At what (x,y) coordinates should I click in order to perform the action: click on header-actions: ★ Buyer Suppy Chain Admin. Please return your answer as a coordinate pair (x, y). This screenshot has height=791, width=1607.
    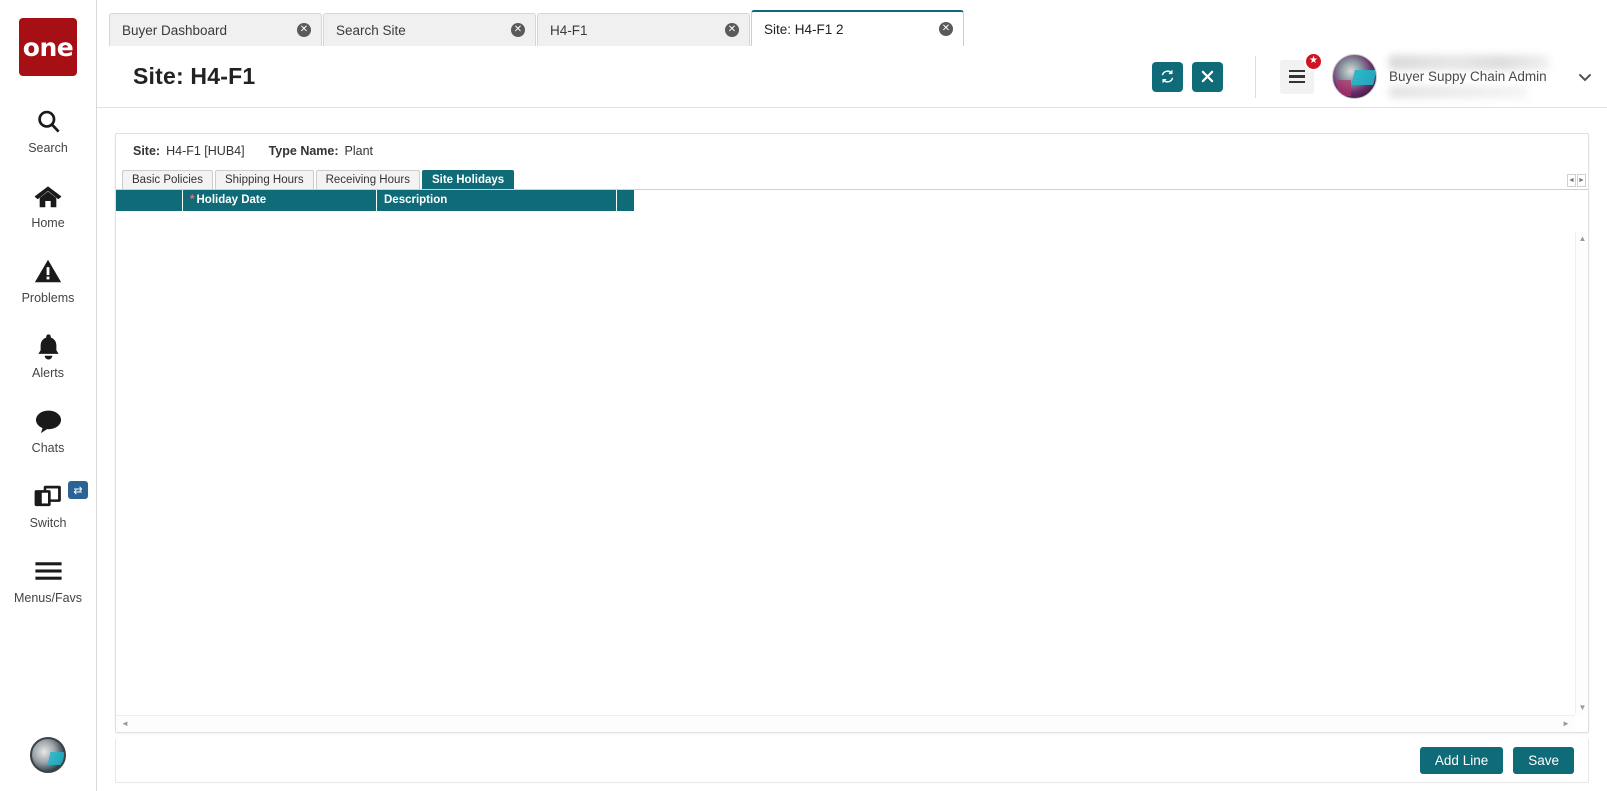
    Looking at the image, I should click on (1368, 75).